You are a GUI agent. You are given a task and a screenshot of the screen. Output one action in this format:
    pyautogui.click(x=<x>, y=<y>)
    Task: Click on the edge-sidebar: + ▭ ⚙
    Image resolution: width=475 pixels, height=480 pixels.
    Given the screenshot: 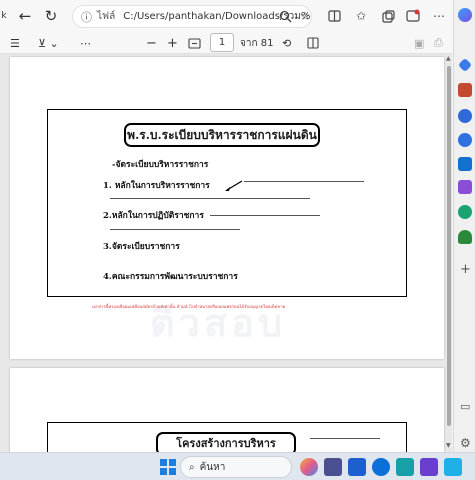 What is the action you would take?
    pyautogui.click(x=464, y=226)
    